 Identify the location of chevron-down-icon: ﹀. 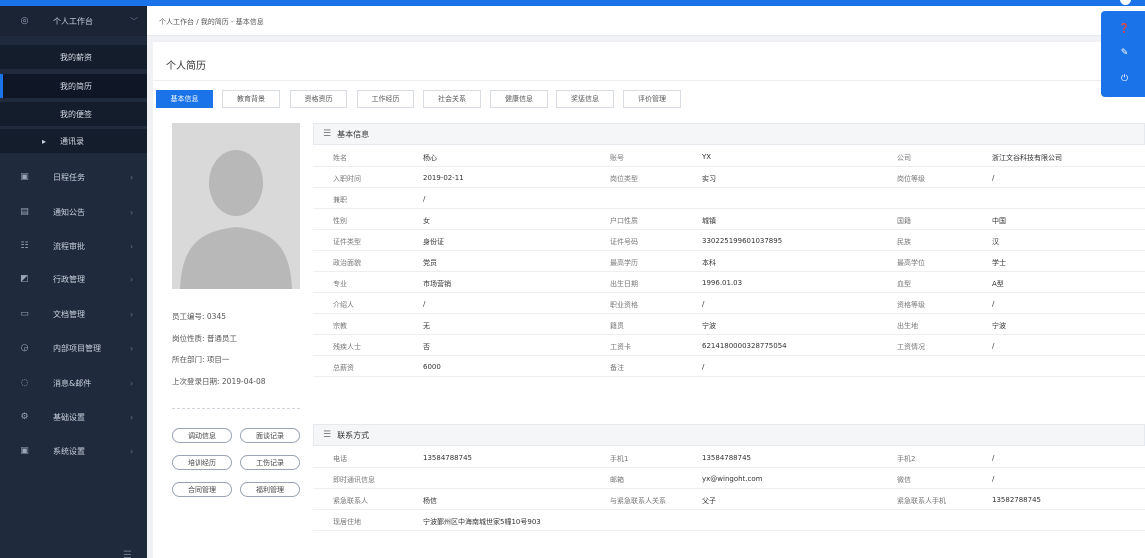
(134, 21).